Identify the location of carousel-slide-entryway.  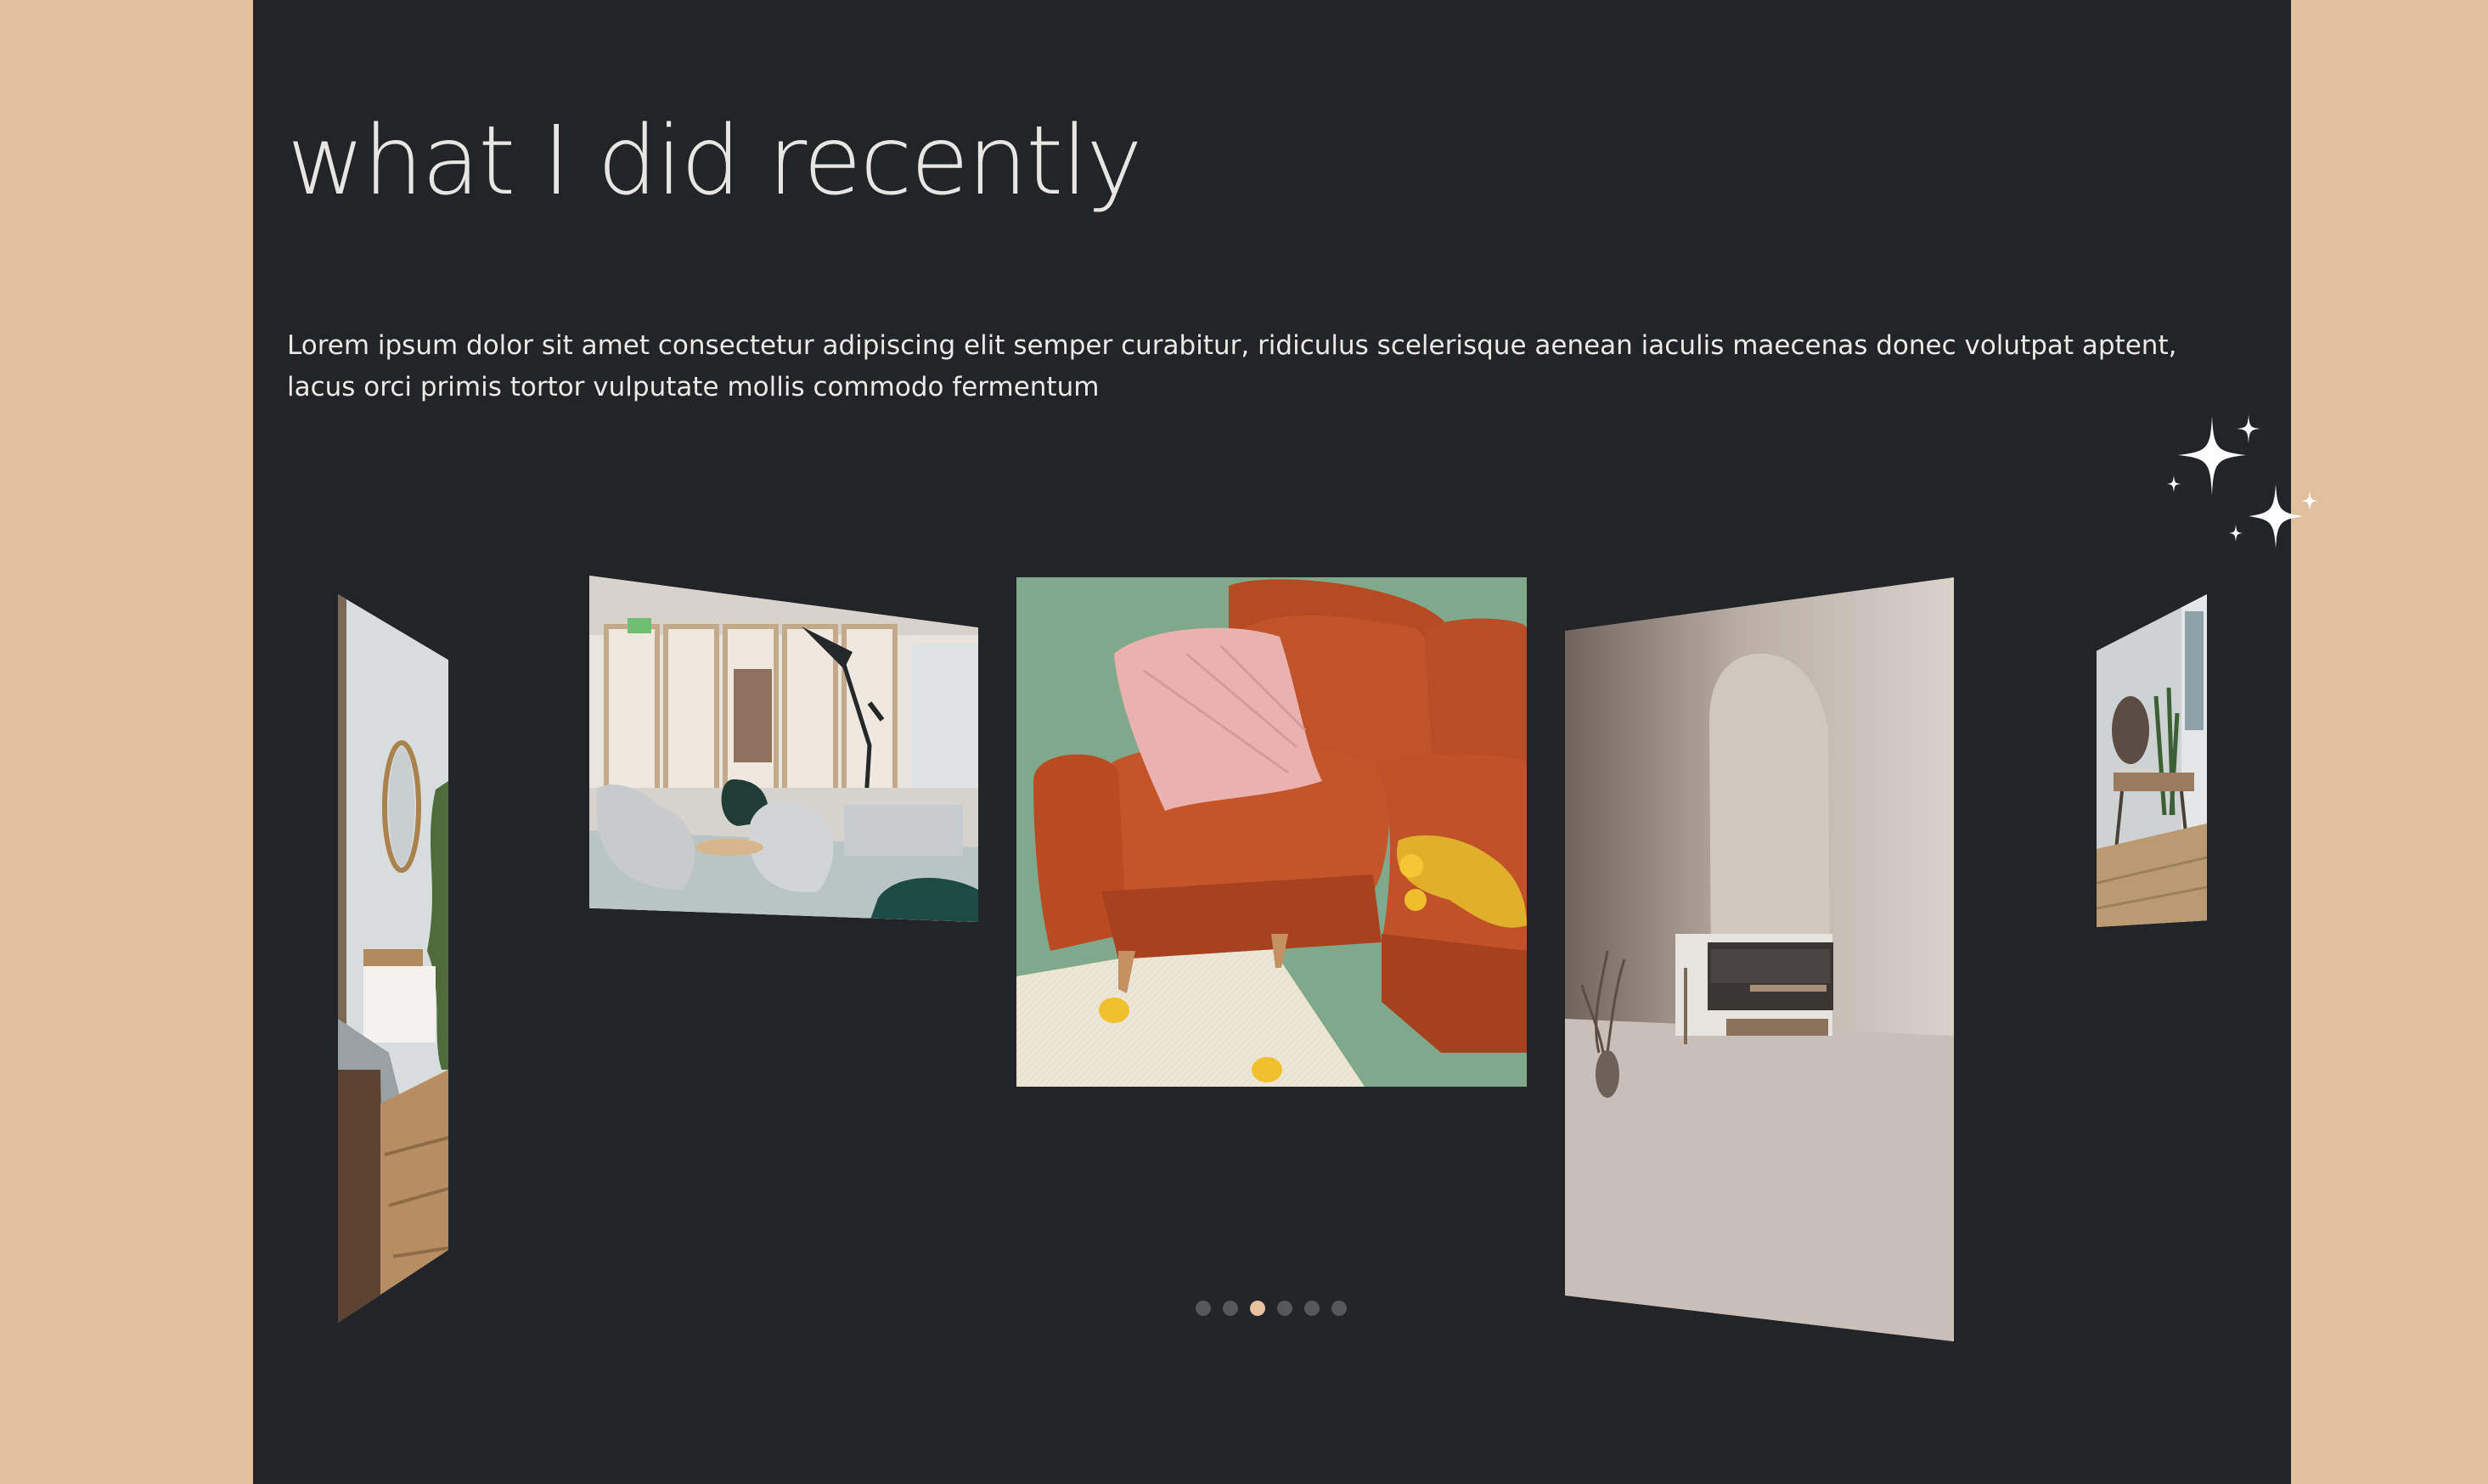
(2152, 760).